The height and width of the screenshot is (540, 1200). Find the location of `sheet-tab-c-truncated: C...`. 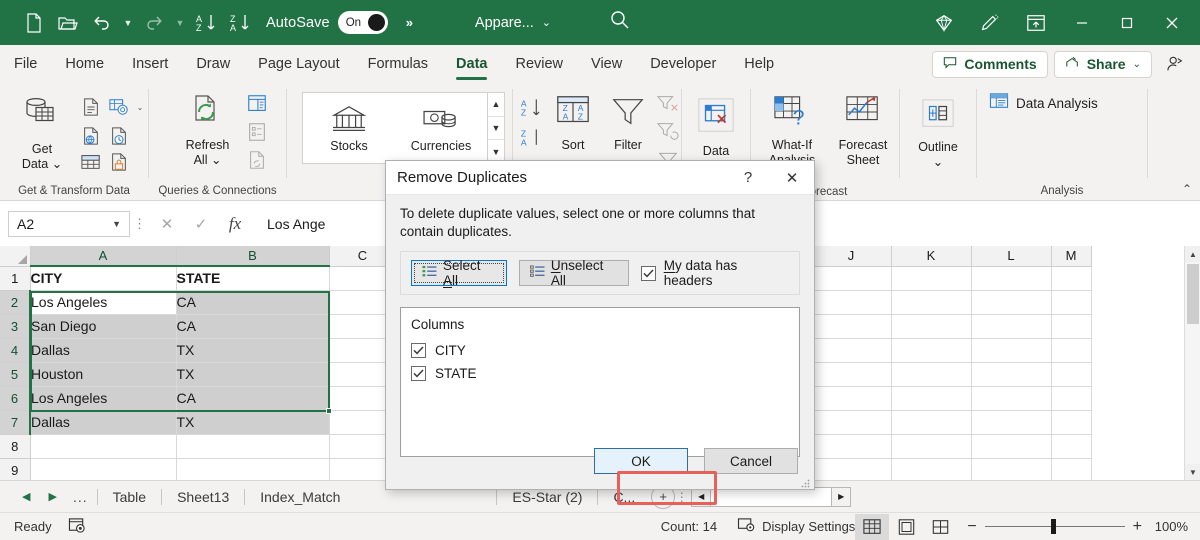

sheet-tab-c-truncated: C... is located at coordinates (624, 497).